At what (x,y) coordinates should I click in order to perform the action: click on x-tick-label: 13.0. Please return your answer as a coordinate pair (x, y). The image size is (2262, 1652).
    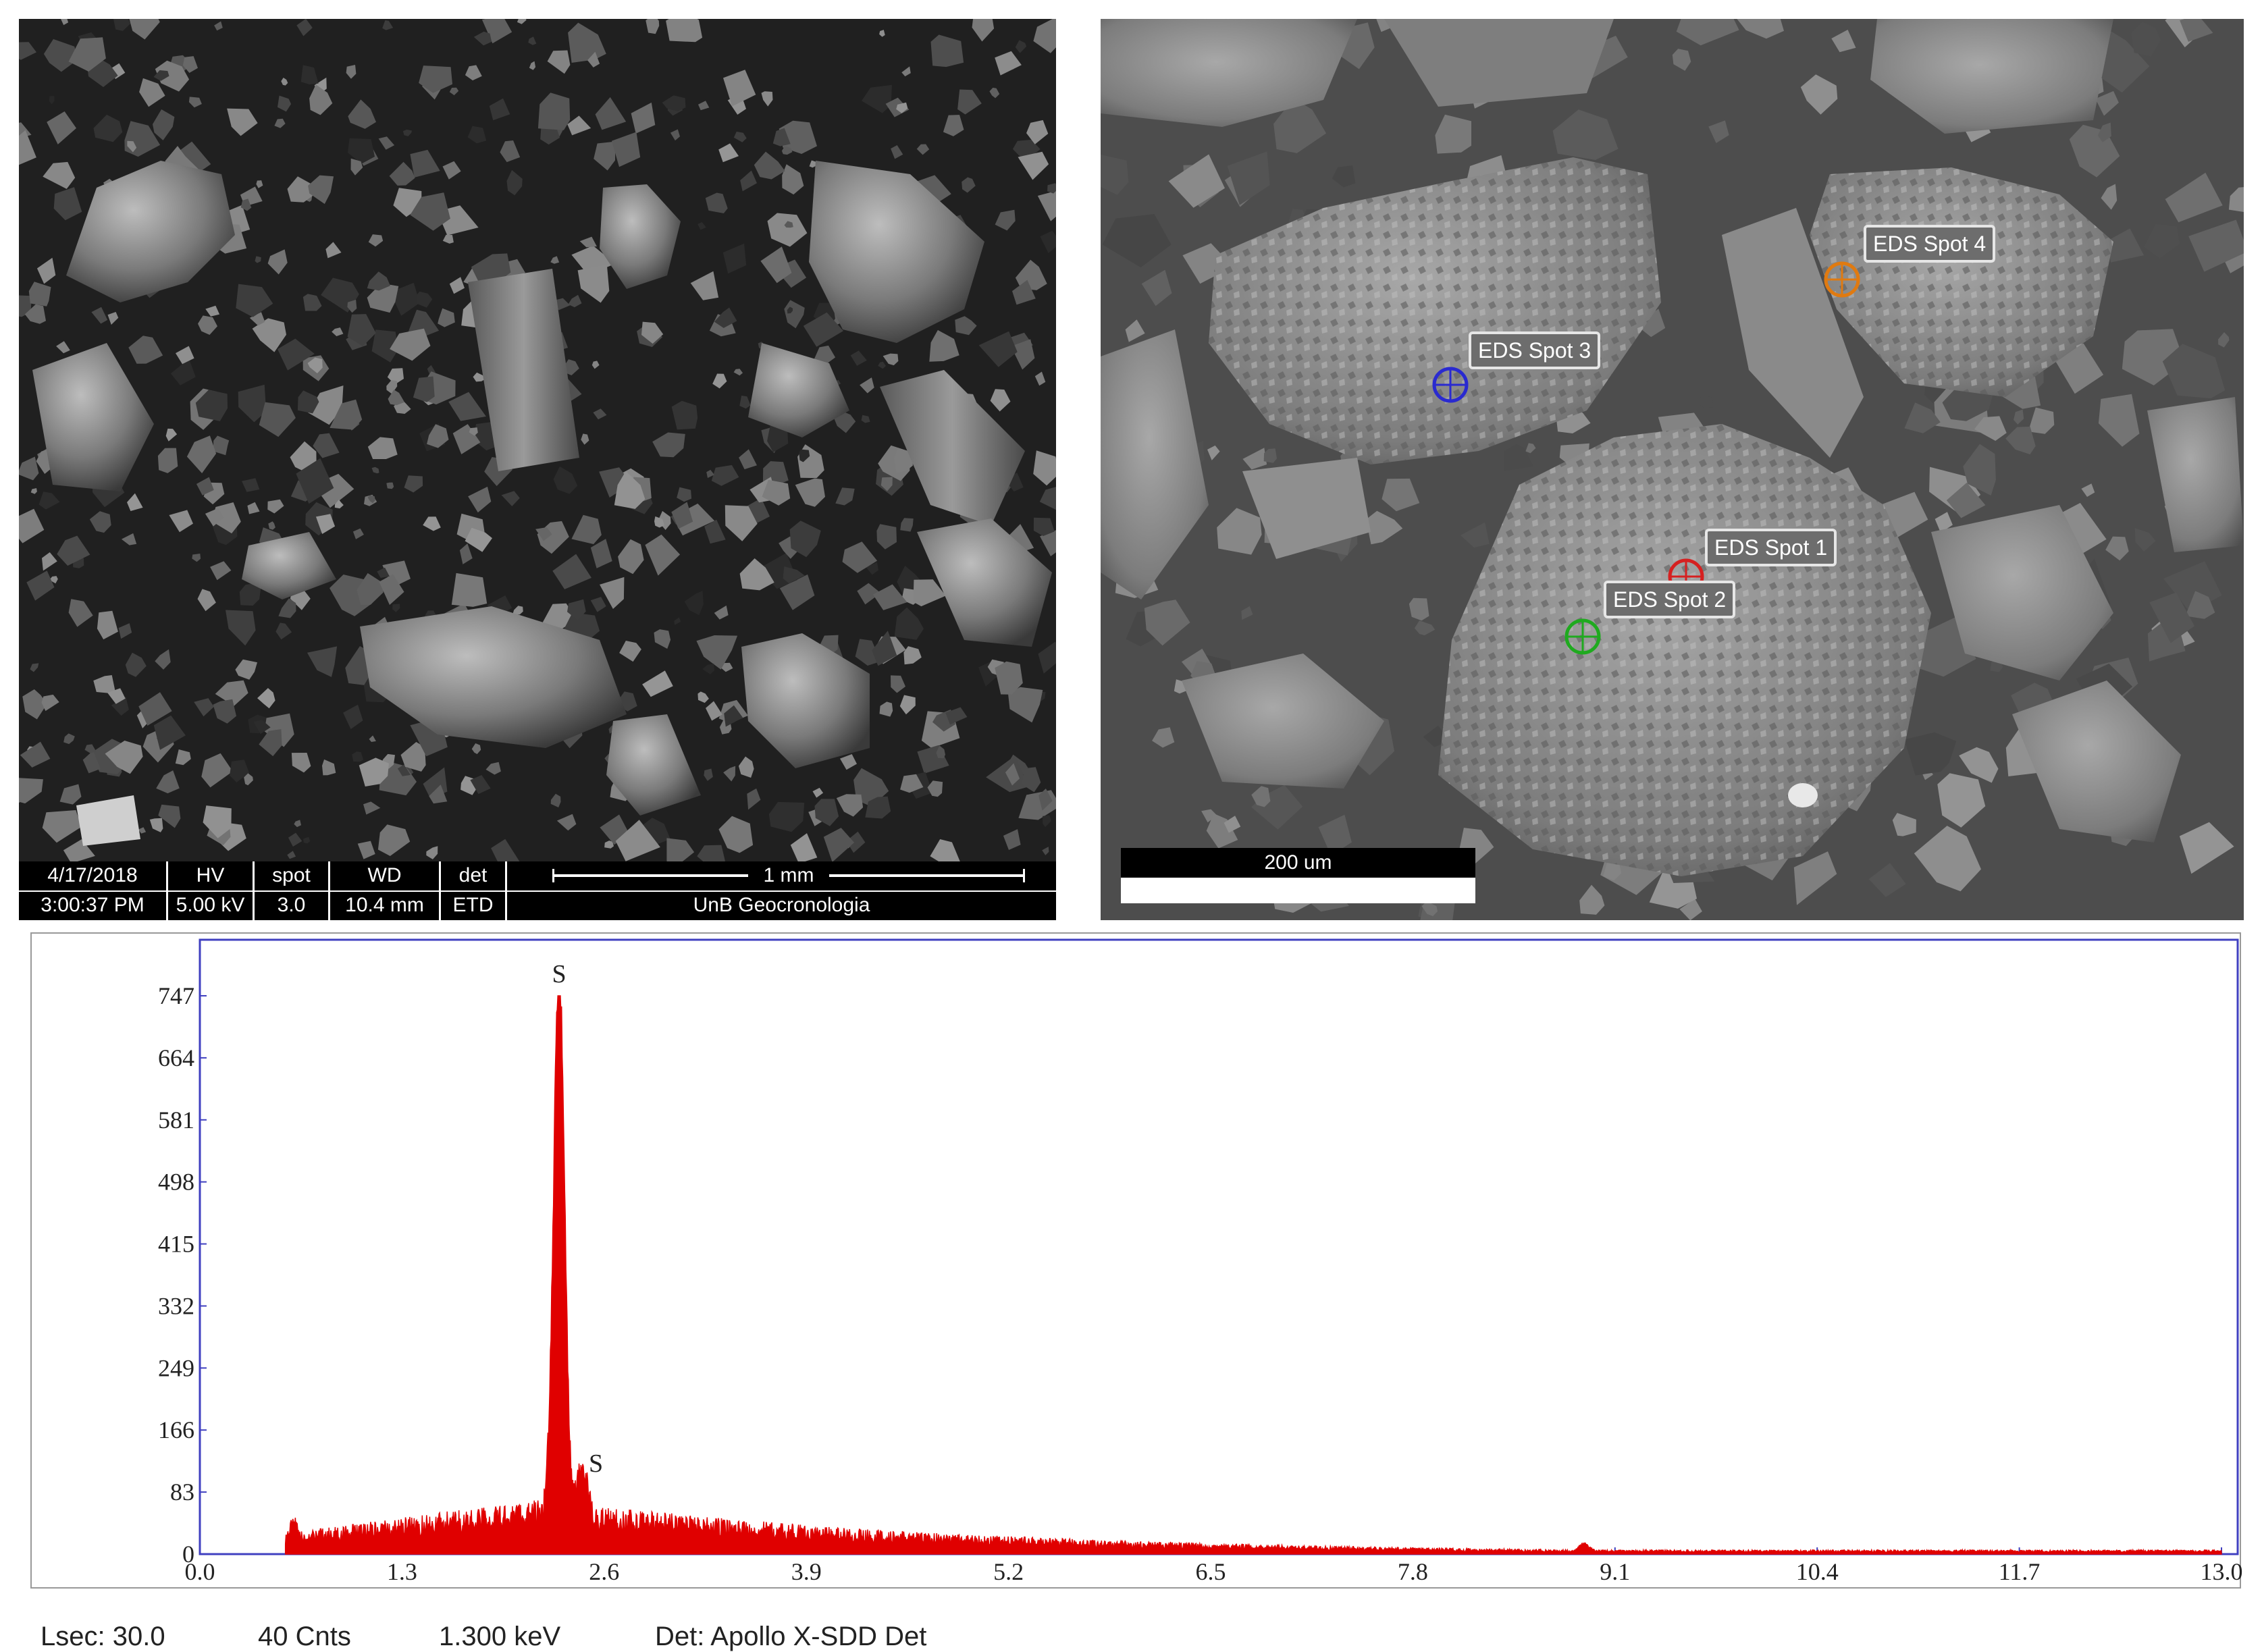
    Looking at the image, I should click on (2222, 1571).